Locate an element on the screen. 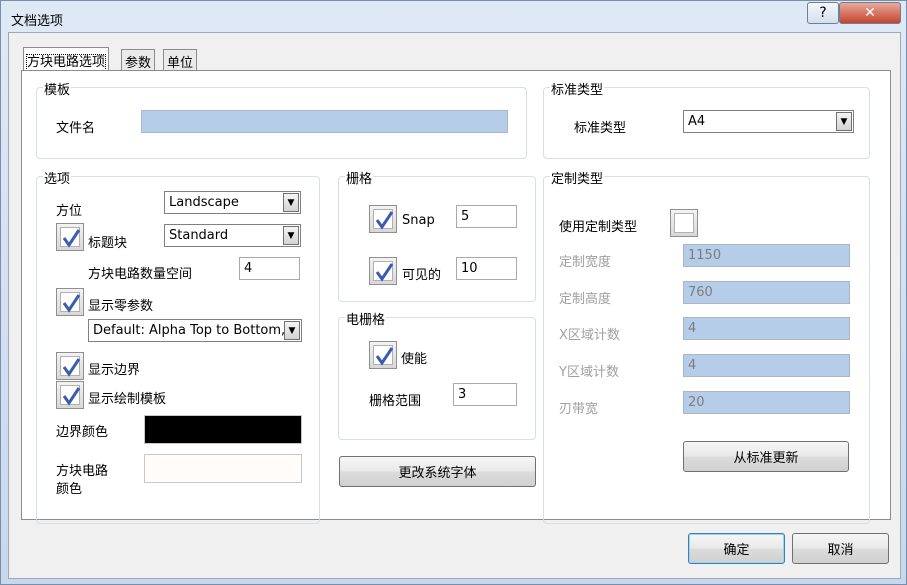 The width and height of the screenshot is (907, 585). standard-type-group: 标准类型 标准类型 A4 ▼ is located at coordinates (706, 119).